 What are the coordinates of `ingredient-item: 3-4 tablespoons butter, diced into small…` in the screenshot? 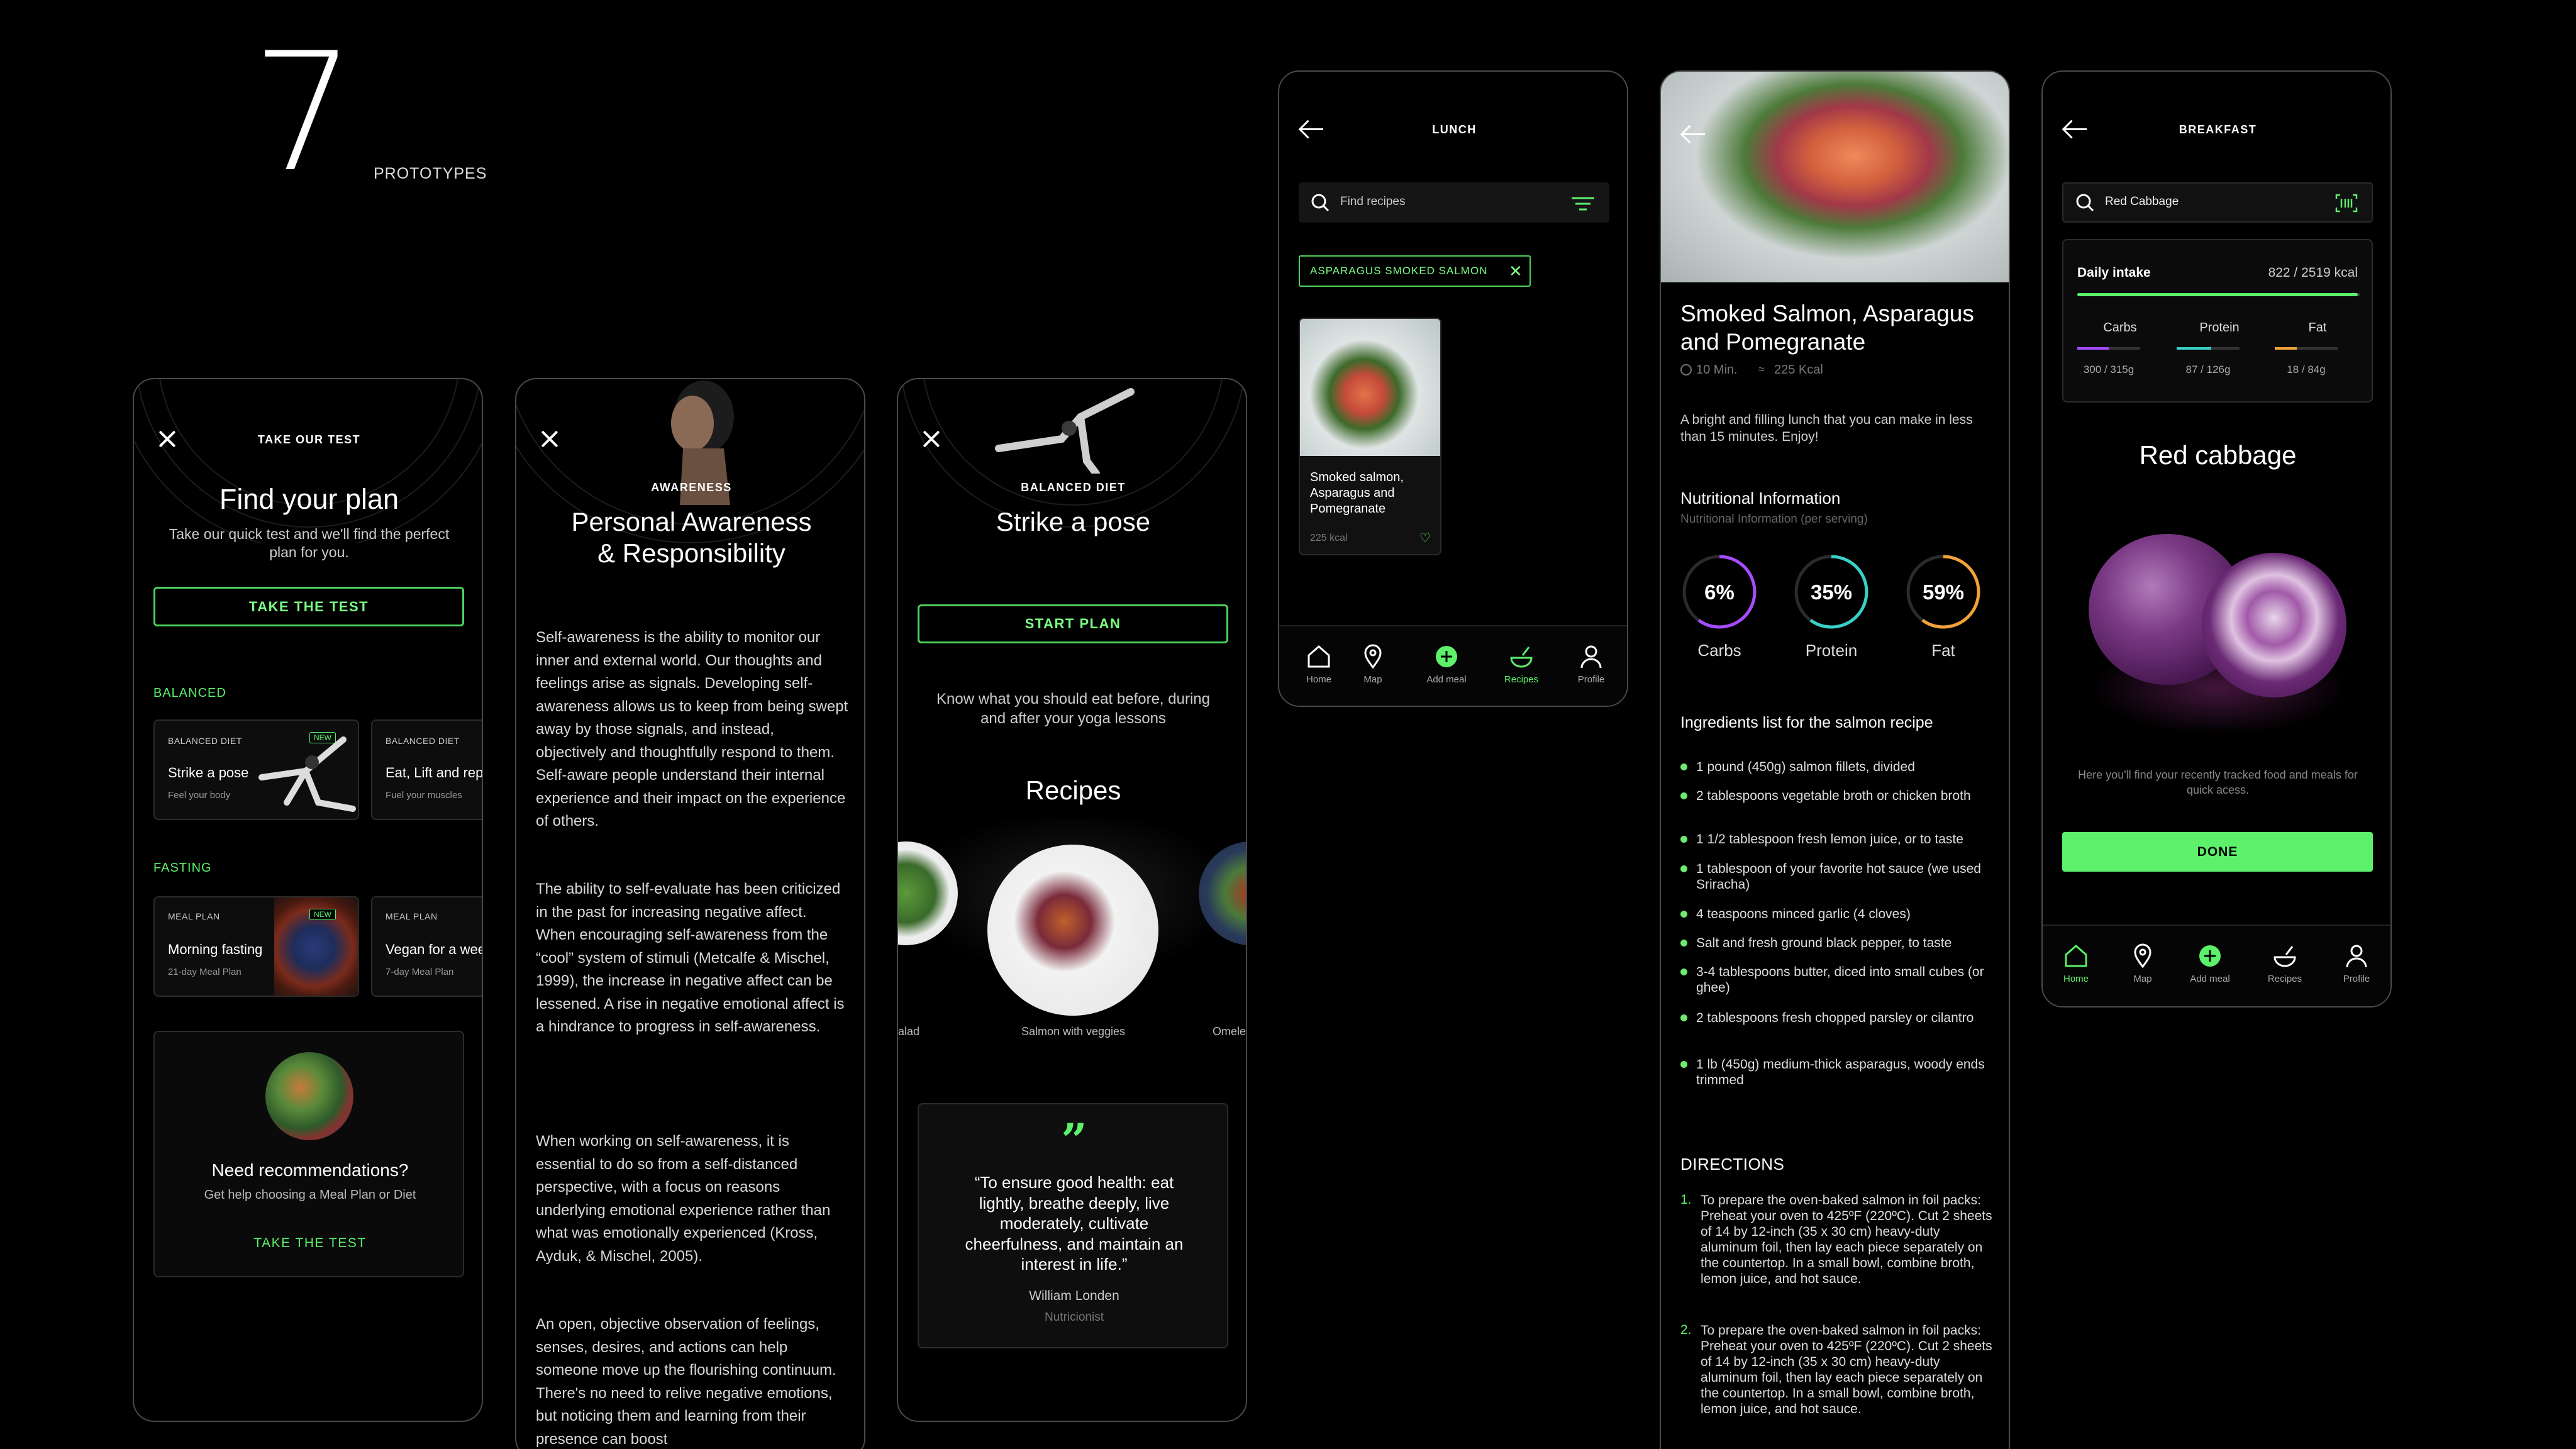 It's located at (1840, 980).